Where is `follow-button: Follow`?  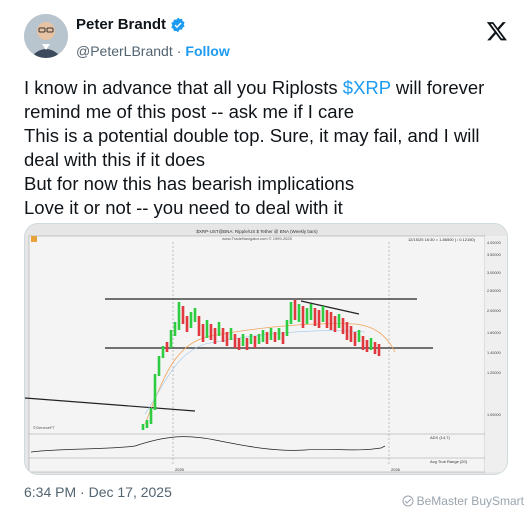
follow-button: Follow is located at coordinates (207, 51).